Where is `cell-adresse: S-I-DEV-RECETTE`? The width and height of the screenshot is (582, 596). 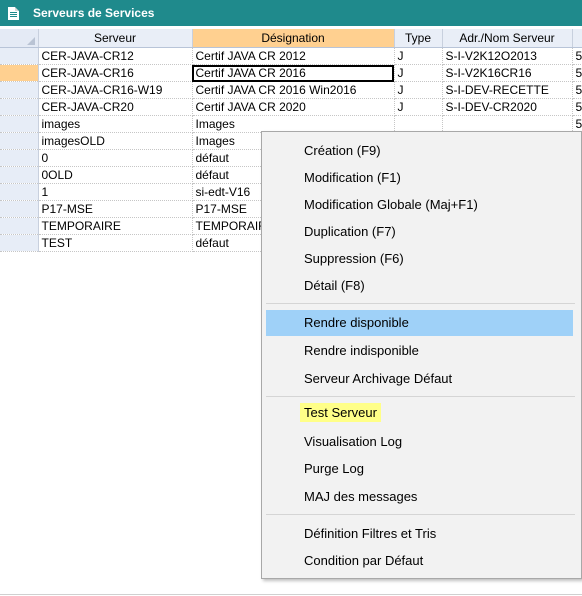 cell-adresse: S-I-DEV-RECETTE is located at coordinates (507, 90).